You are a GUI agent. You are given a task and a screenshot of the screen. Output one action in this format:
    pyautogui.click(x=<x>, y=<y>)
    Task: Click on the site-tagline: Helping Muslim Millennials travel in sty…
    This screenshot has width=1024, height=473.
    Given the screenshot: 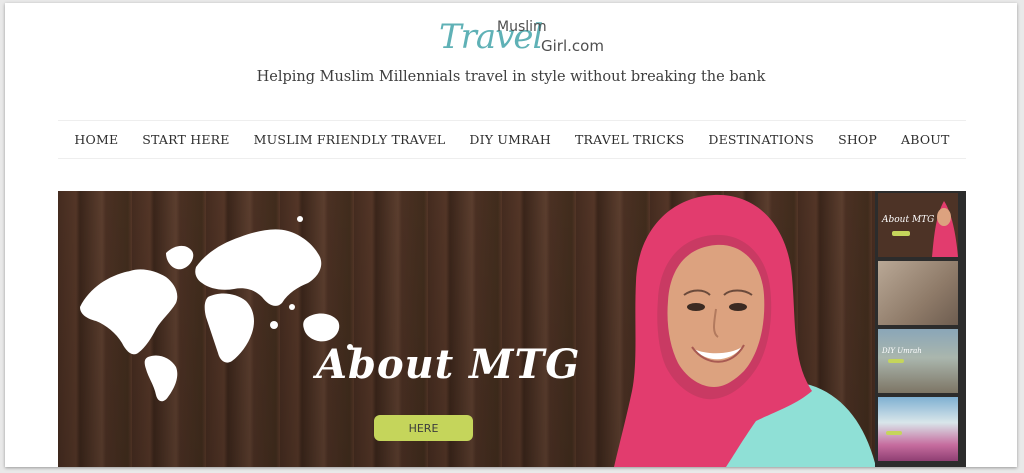 What is the action you would take?
    pyautogui.click(x=511, y=77)
    